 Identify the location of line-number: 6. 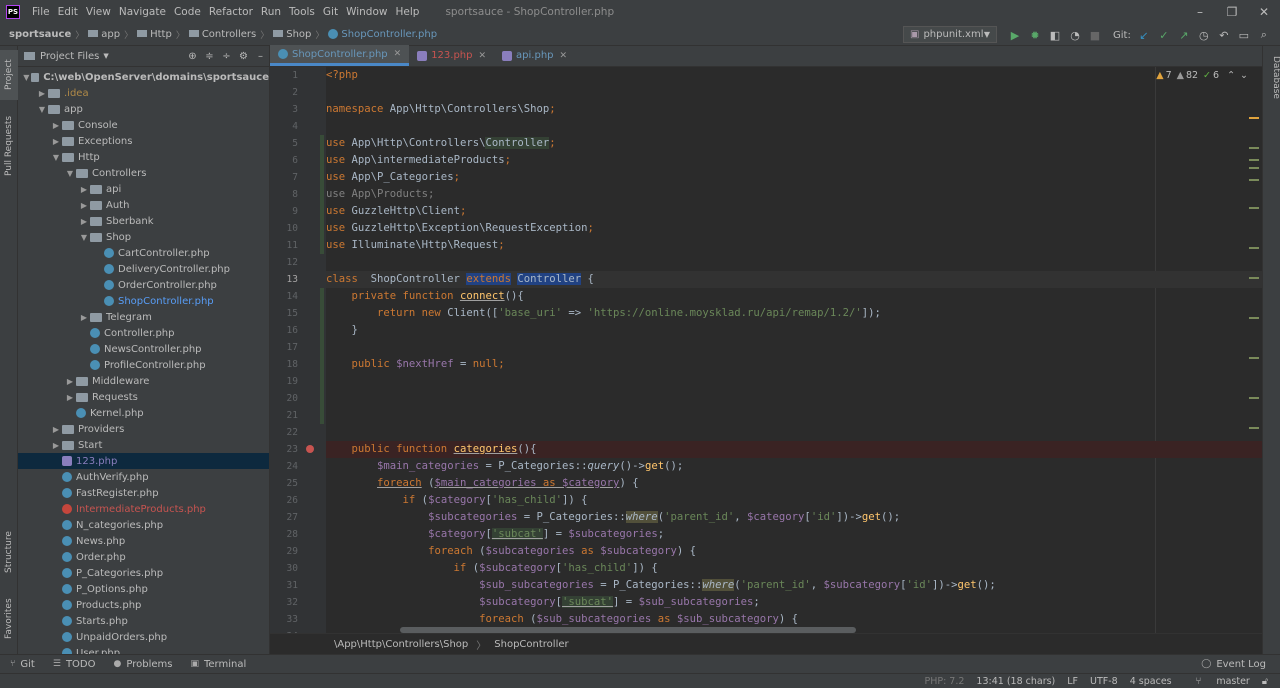
(284, 160).